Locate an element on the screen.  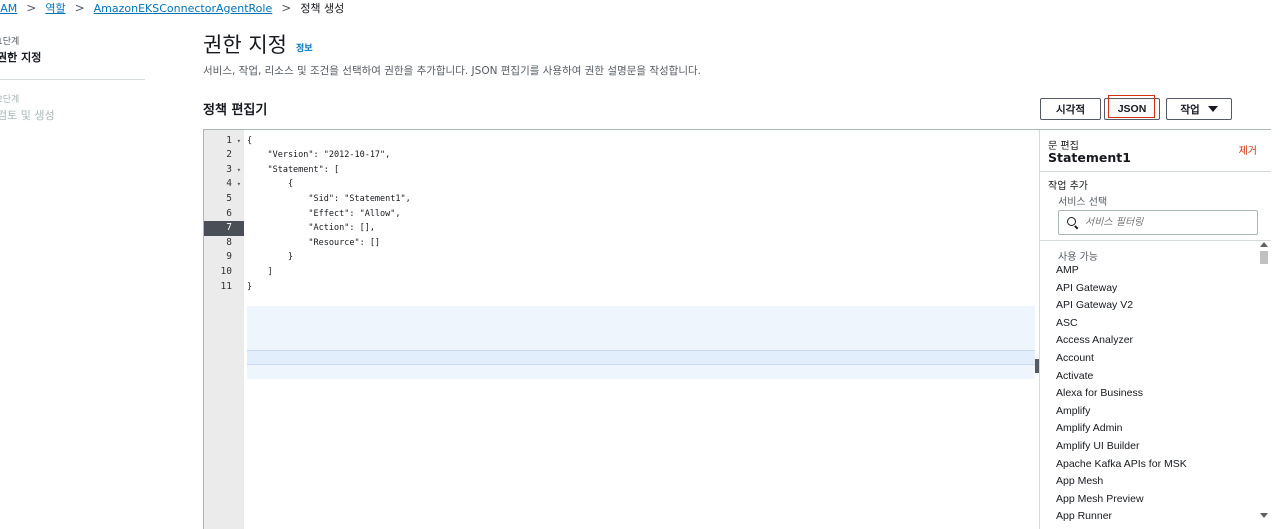
line-number: 10 is located at coordinates (224, 272).